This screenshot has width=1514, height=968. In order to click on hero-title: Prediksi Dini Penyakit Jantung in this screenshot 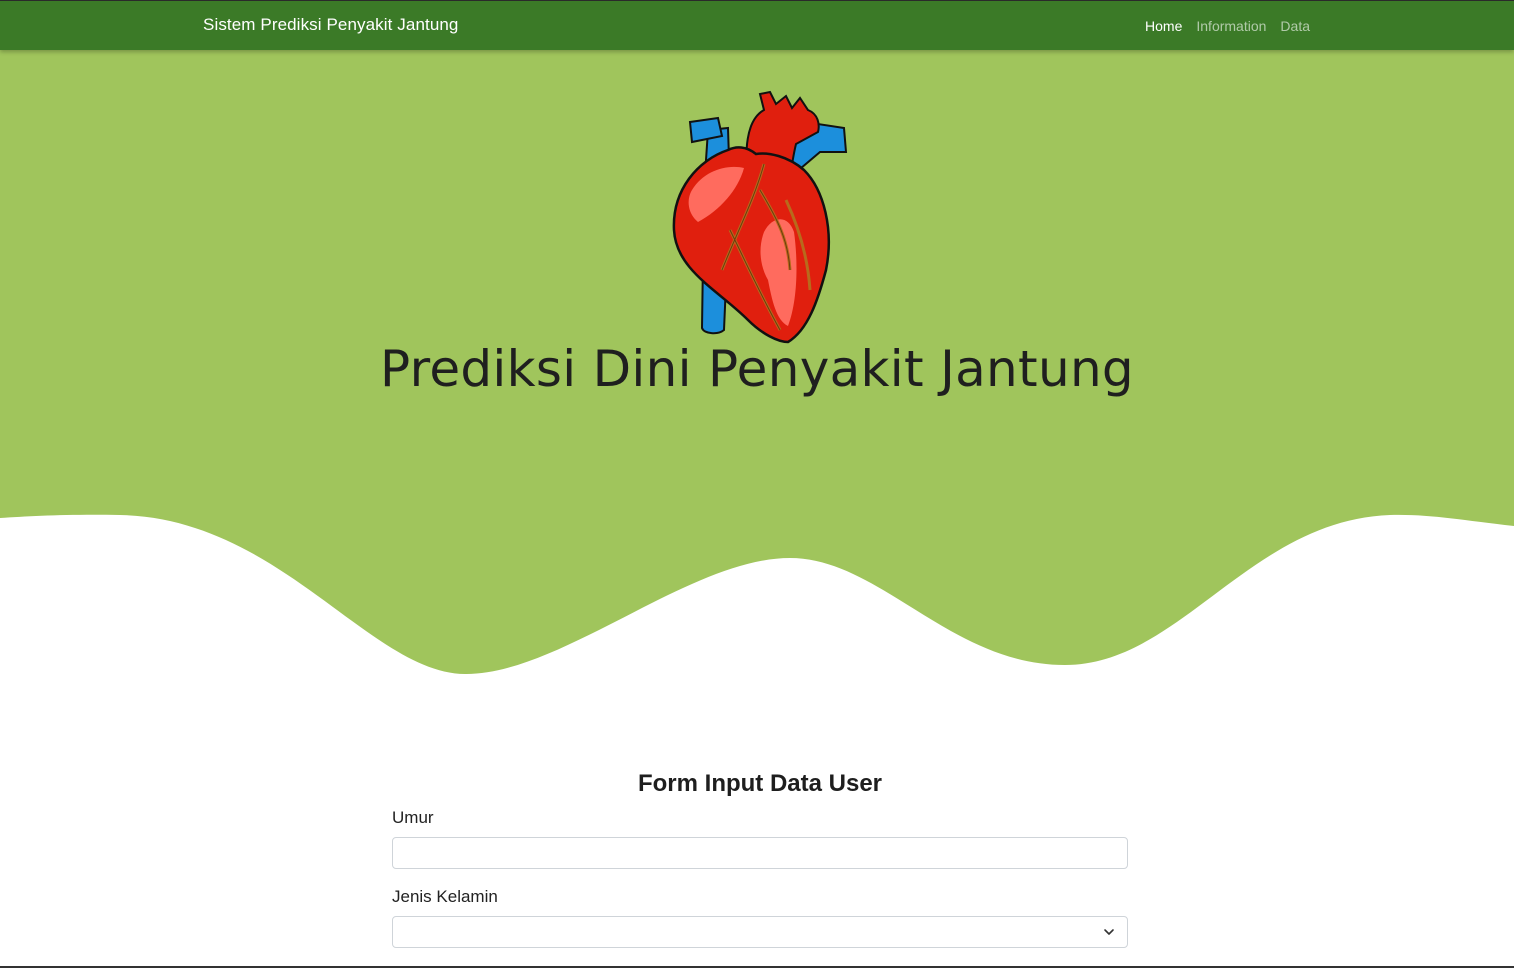, I will do `click(757, 369)`.